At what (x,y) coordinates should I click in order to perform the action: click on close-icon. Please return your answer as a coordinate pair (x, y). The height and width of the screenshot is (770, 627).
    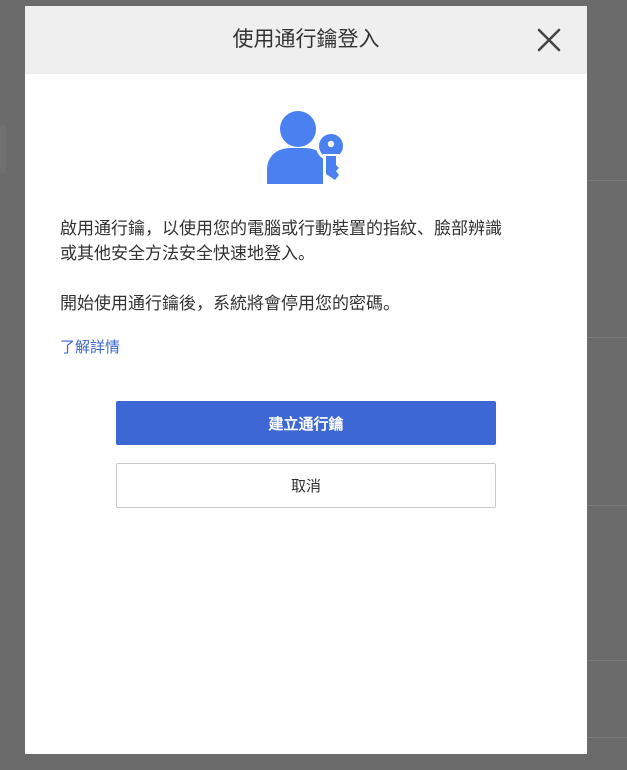
    Looking at the image, I should click on (549, 40).